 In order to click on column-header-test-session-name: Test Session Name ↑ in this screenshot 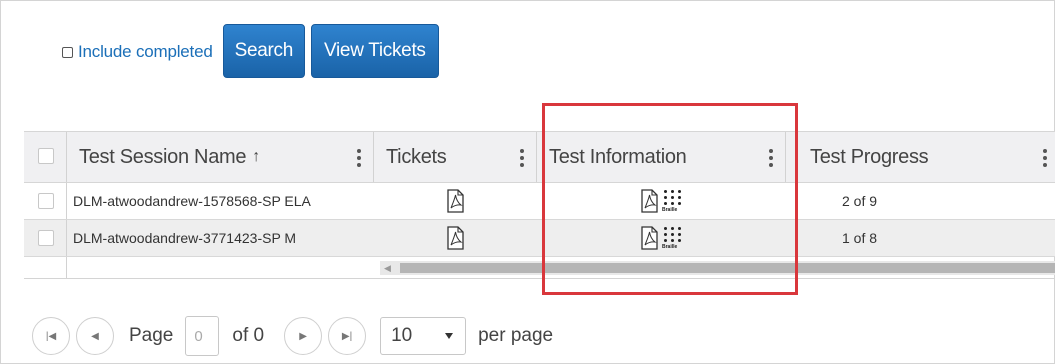, I will do `click(220, 157)`.